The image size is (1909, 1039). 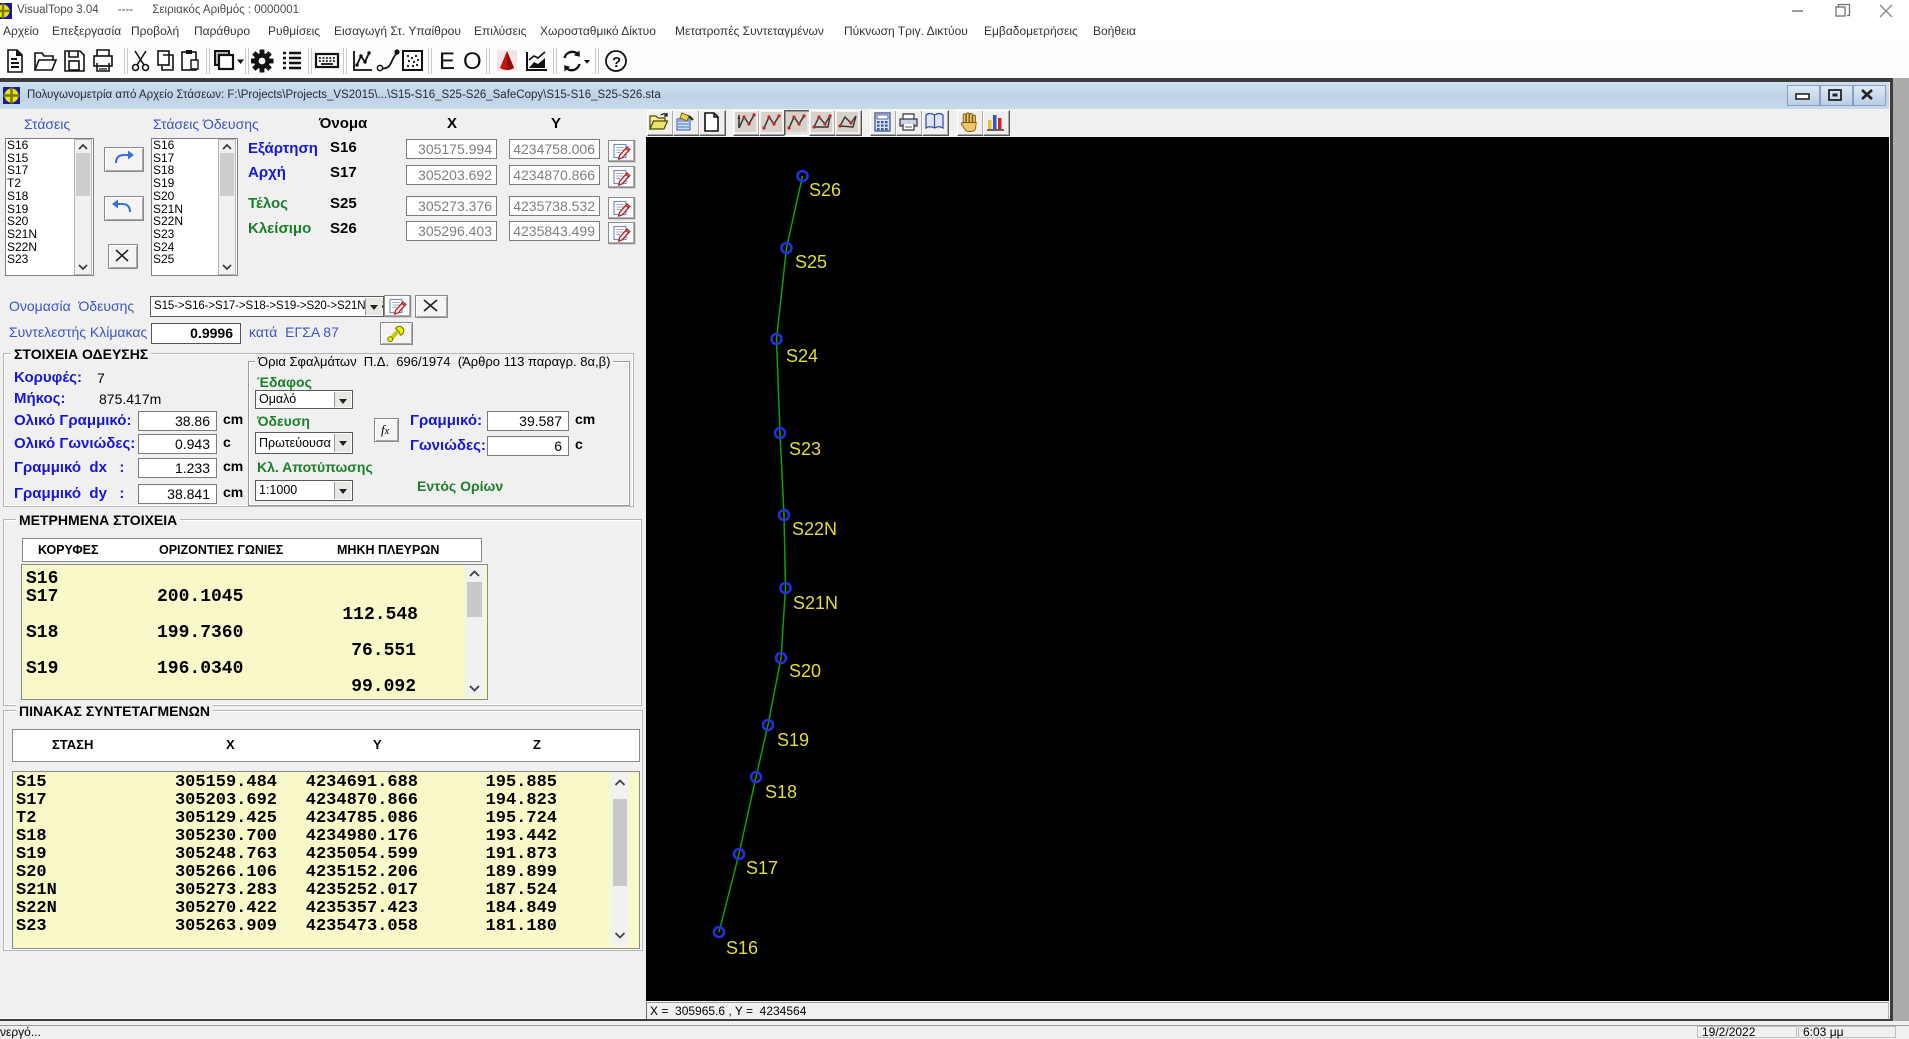 What do you see at coordinates (811, 262) in the screenshot?
I see `svg-text: S25` at bounding box center [811, 262].